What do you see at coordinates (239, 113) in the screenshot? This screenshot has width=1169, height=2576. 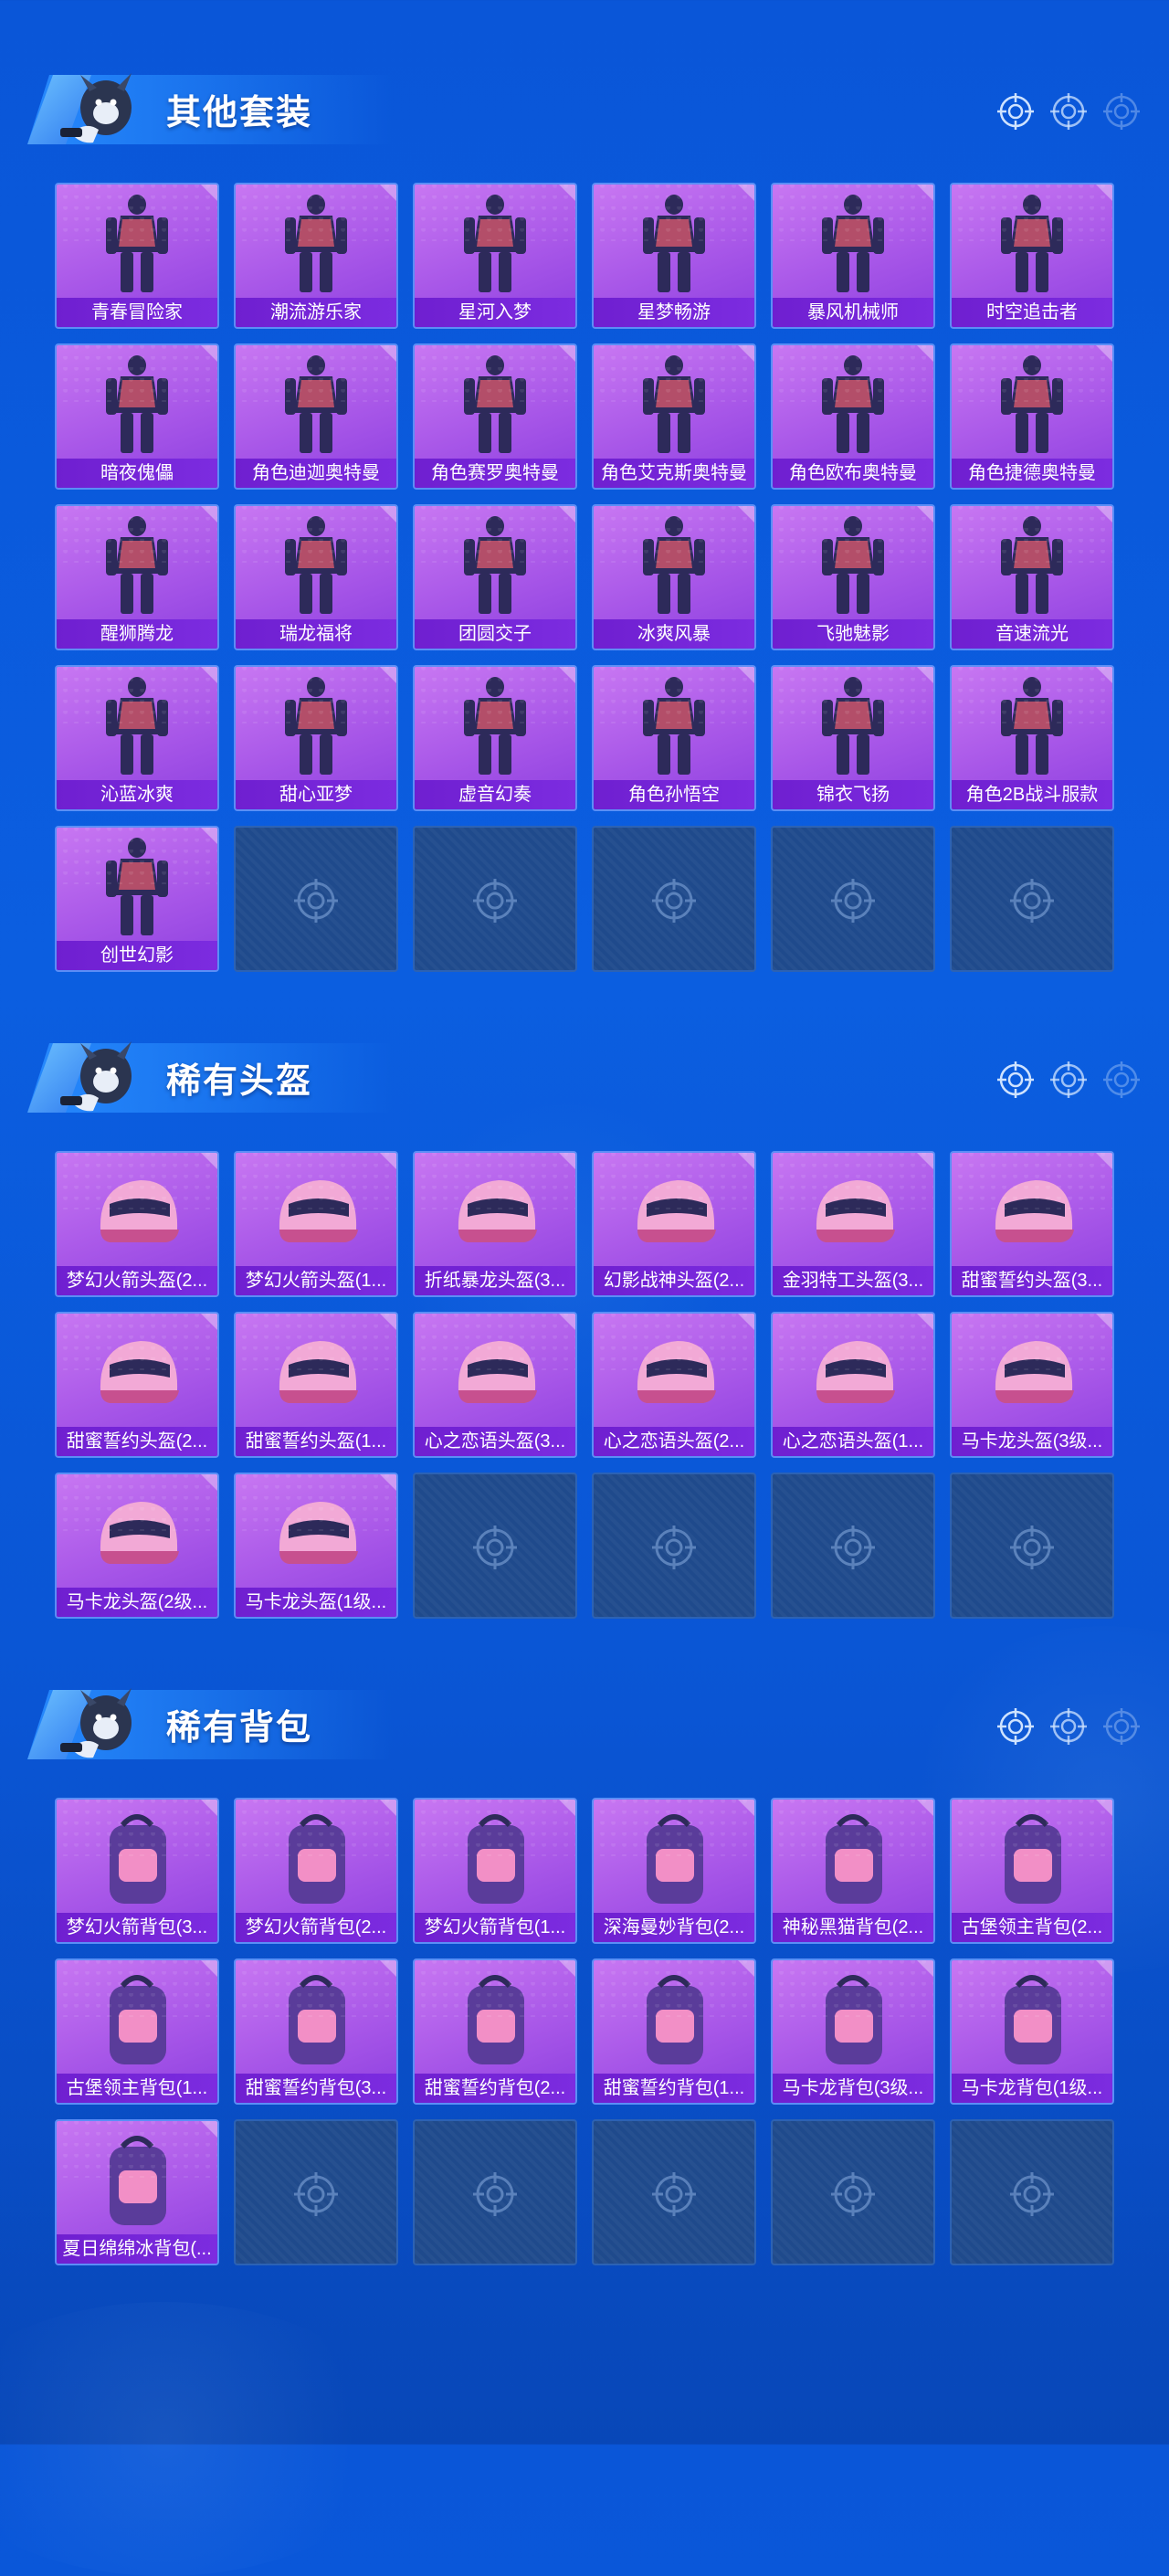 I see `section-title: 其他套装` at bounding box center [239, 113].